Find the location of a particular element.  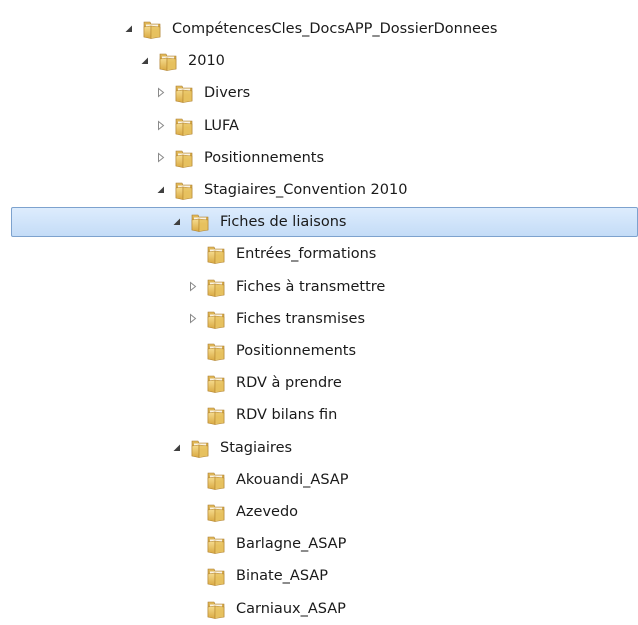

tree-item-label: Azevedo is located at coordinates (267, 512).